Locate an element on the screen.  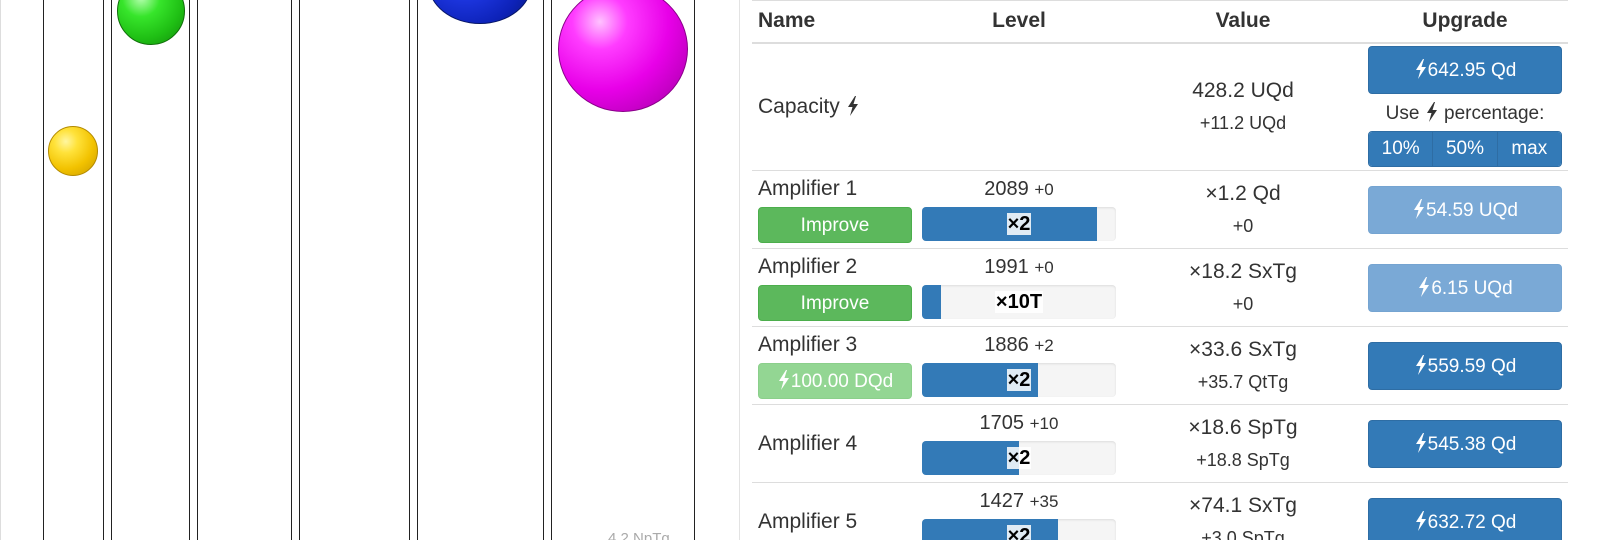
table-header: Name Level Value Upgrade is located at coordinates (1160, 22).